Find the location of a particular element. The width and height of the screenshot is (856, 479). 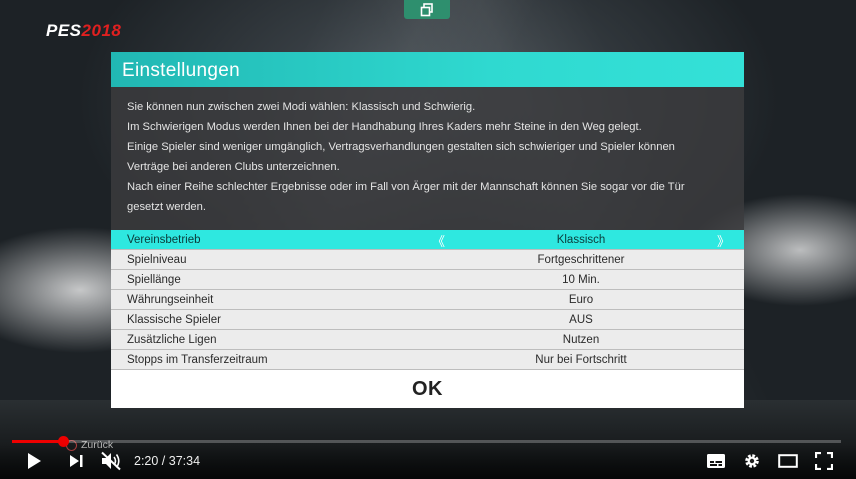

subtitles-button is located at coordinates (716, 461).